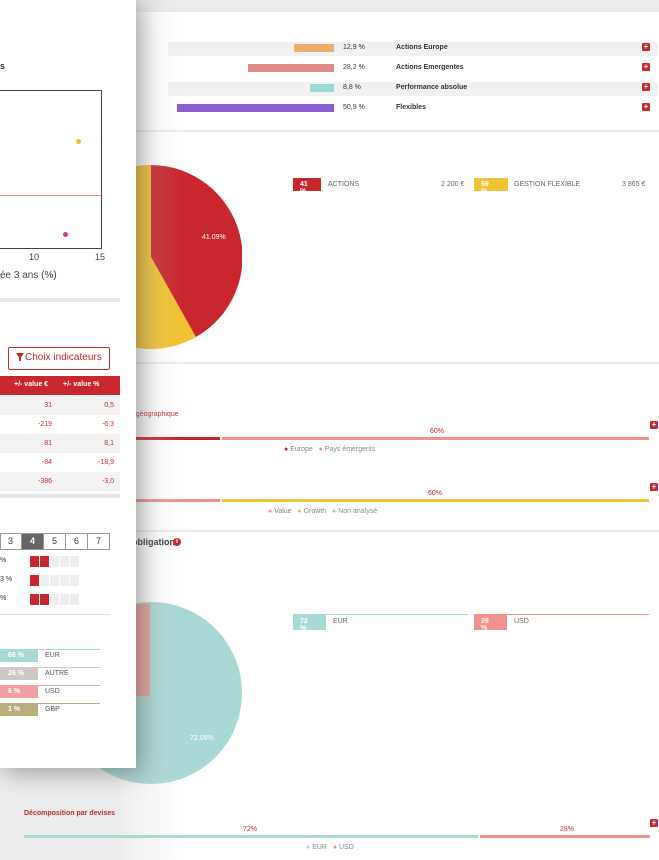 Image resolution: width=659 pixels, height=860 pixels. I want to click on devises-right-label: 28%, so click(567, 829).